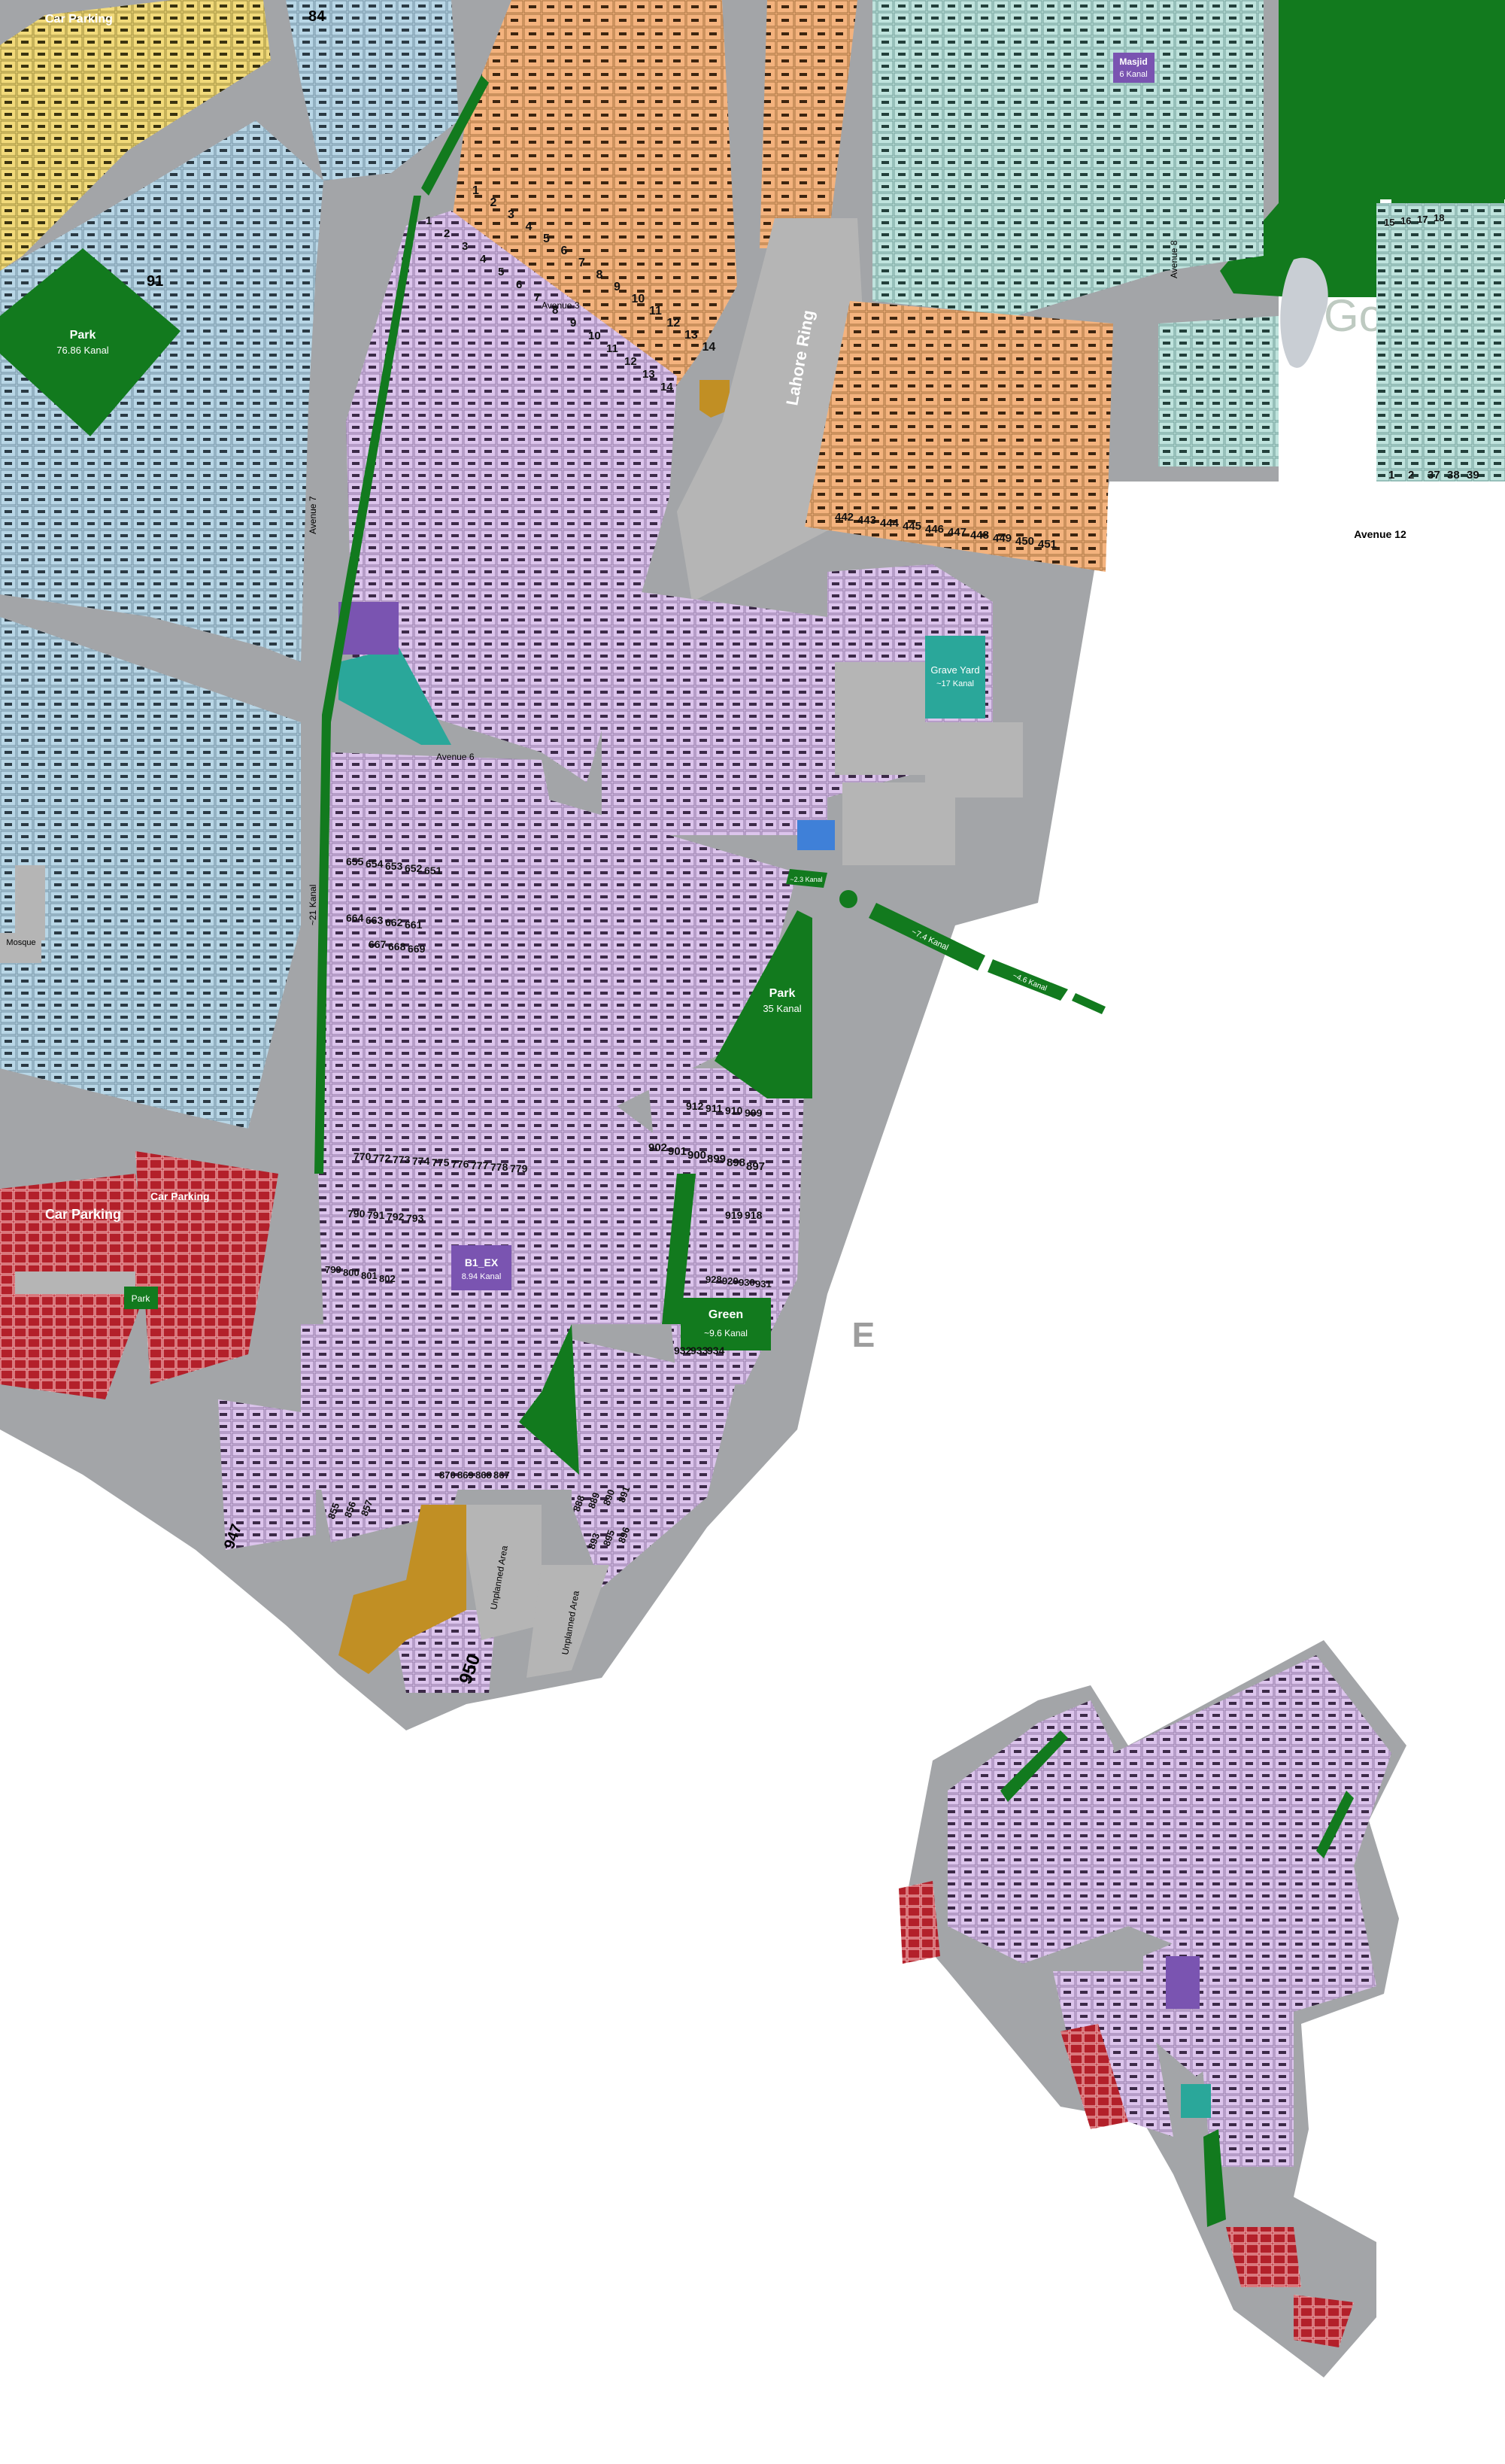 The image size is (1505, 2464). What do you see at coordinates (1196, 2101) in the screenshot?
I see `teal-area-lower` at bounding box center [1196, 2101].